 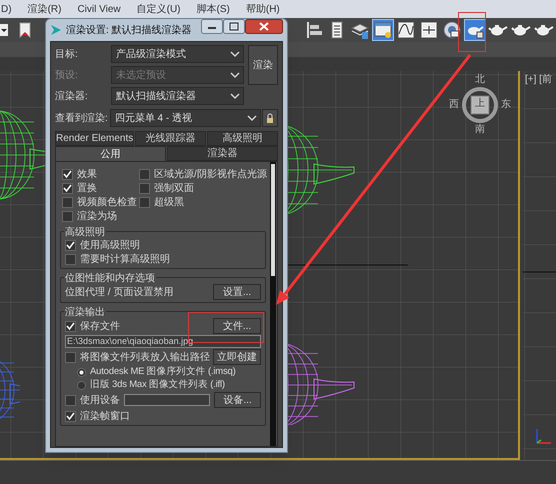 I want to click on menu-item: 脚本(S), so click(x=213, y=9).